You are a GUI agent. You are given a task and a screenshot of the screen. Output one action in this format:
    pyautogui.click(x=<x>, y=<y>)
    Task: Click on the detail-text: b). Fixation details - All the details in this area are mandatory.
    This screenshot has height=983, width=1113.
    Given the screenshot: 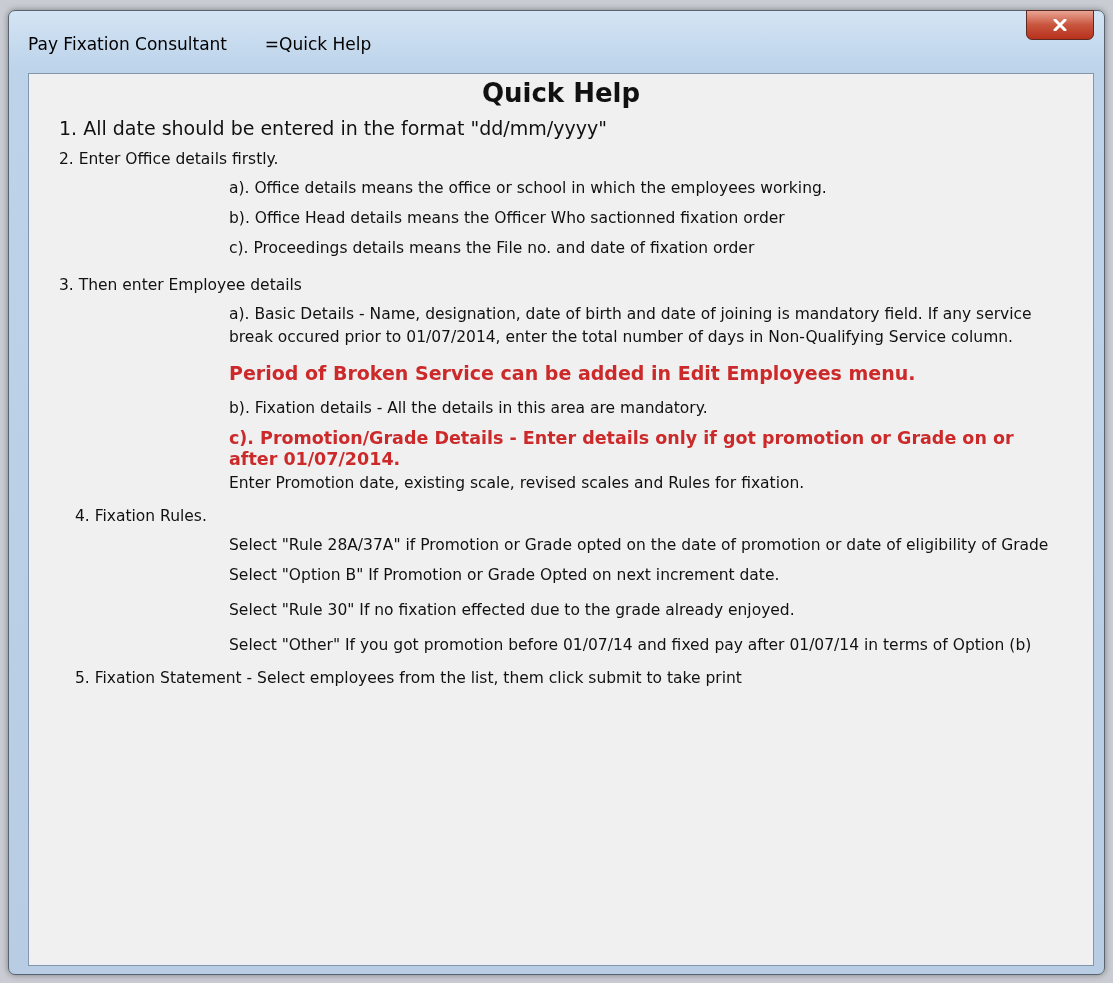 What is the action you would take?
    pyautogui.click(x=468, y=408)
    